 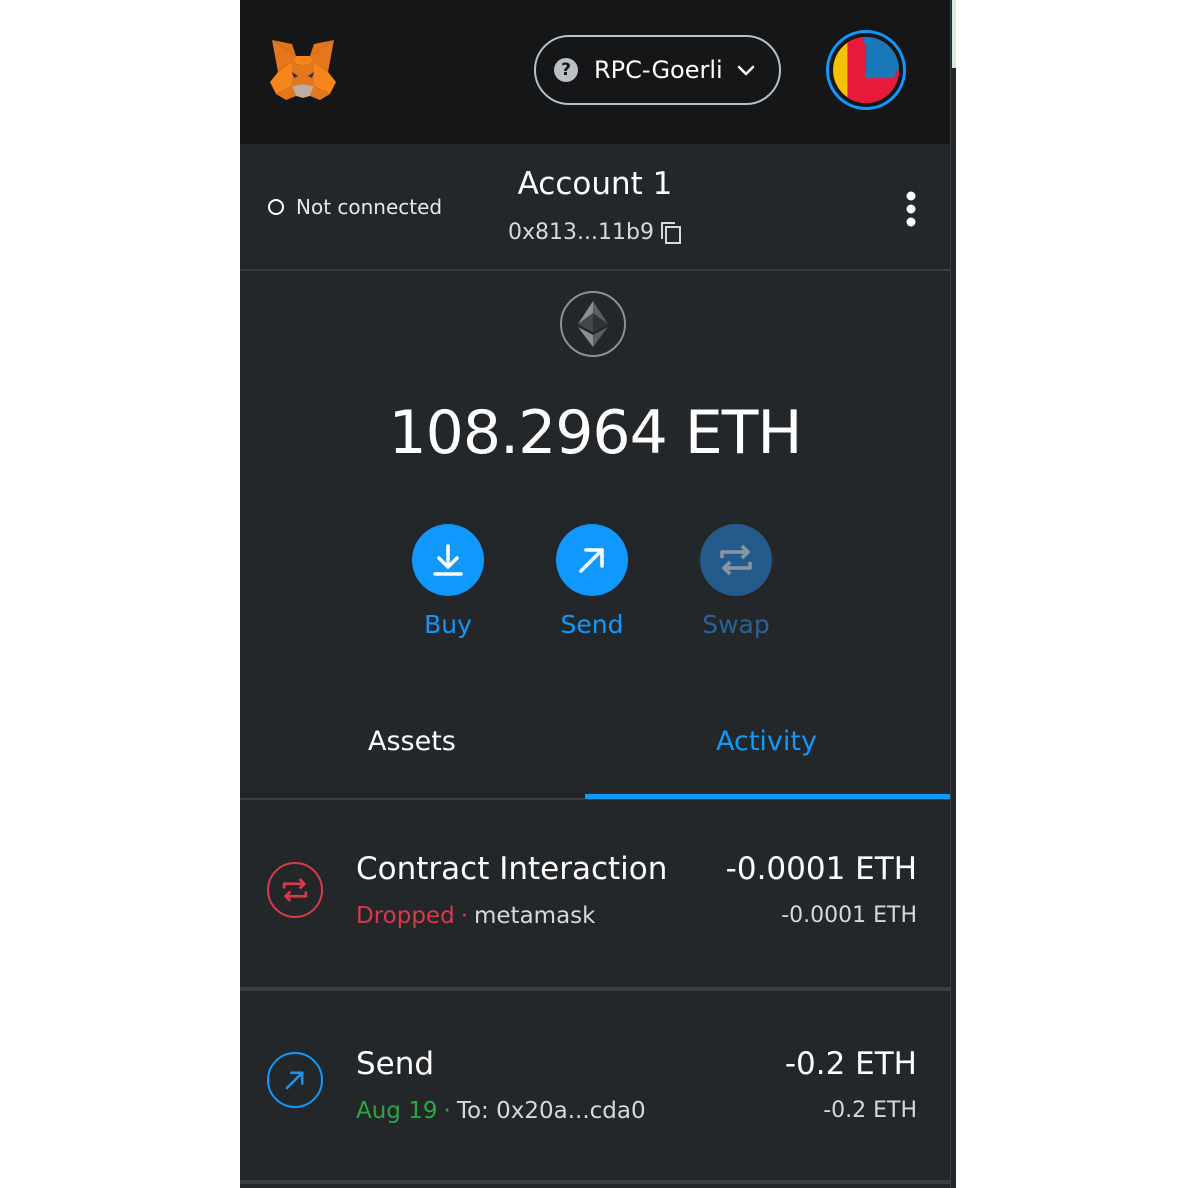 I want to click on active-tab-indicator, so click(x=767, y=796).